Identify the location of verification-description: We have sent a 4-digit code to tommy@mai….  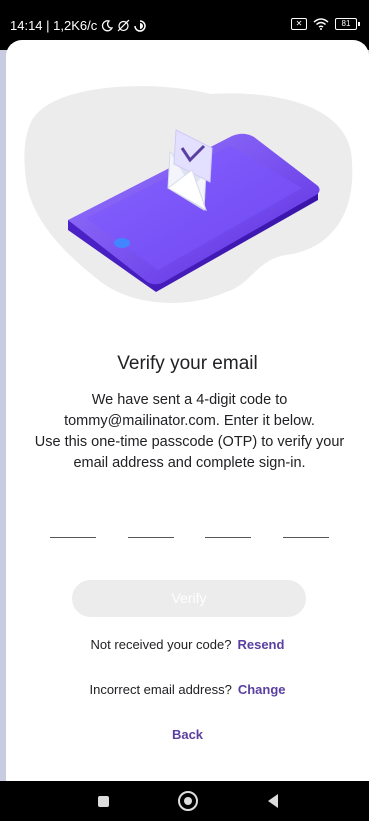
(188, 432).